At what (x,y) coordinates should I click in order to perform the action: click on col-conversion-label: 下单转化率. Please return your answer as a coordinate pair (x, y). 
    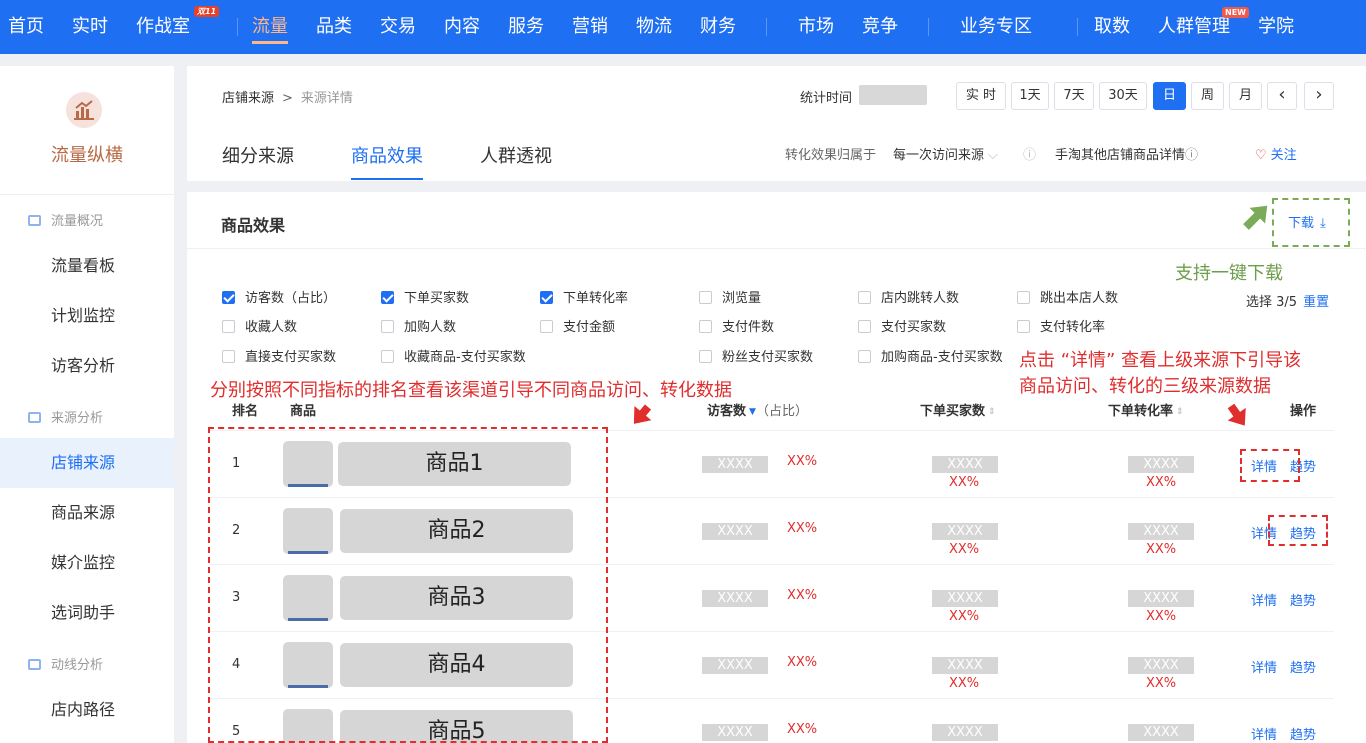
    Looking at the image, I should click on (1141, 411).